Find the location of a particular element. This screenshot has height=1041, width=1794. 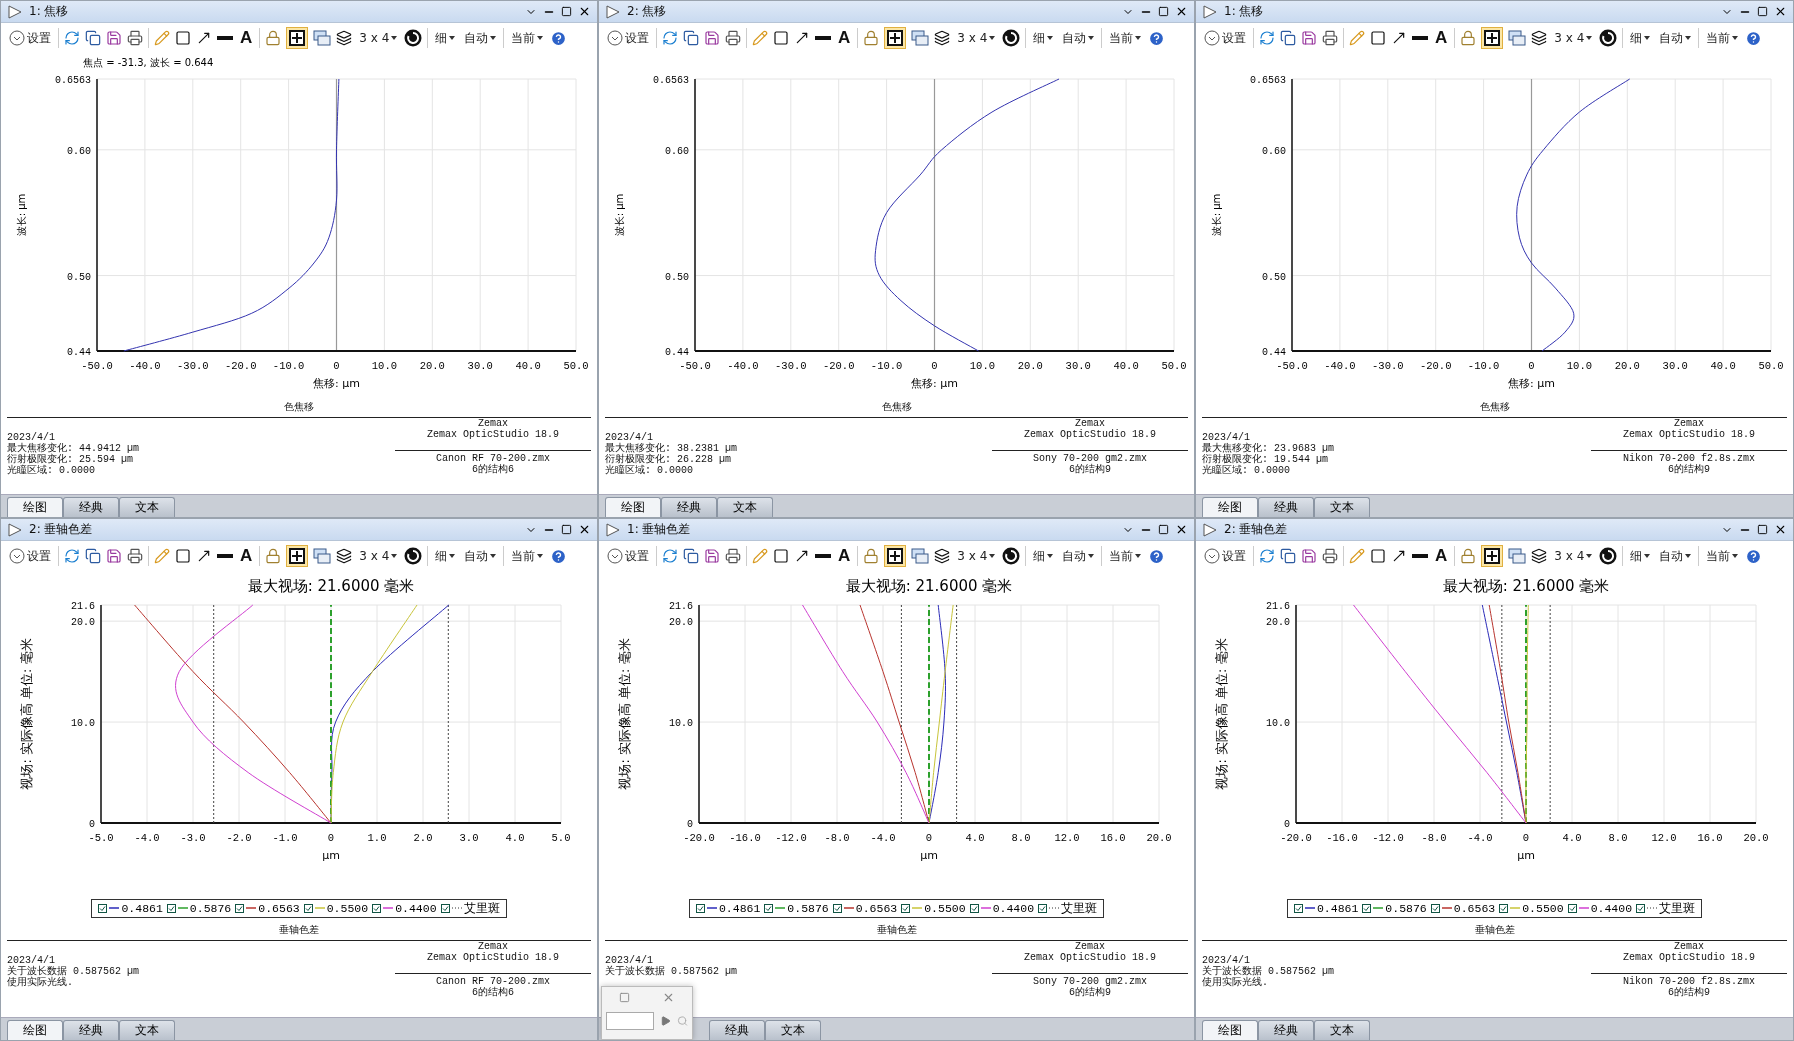

input-field is located at coordinates (630, 1021).